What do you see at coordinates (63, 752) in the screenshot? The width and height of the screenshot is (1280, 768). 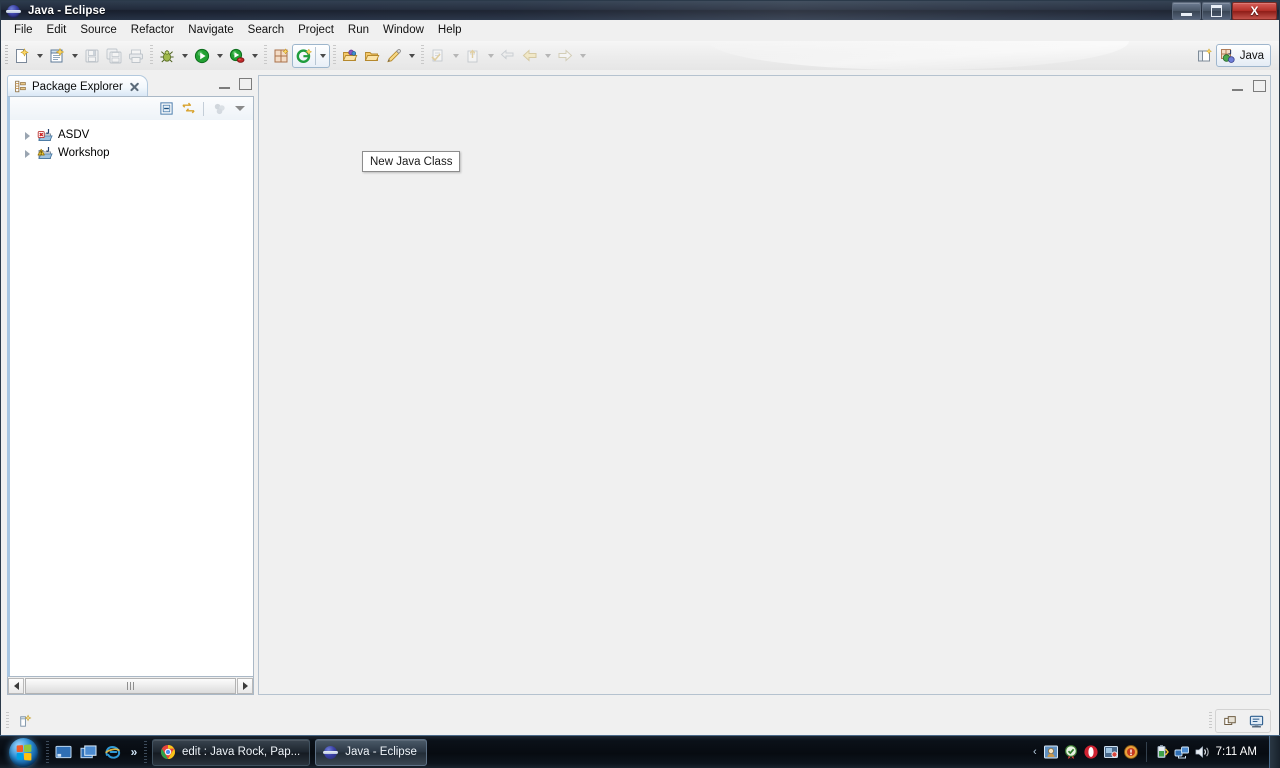 I see `show-desktop-icon` at bounding box center [63, 752].